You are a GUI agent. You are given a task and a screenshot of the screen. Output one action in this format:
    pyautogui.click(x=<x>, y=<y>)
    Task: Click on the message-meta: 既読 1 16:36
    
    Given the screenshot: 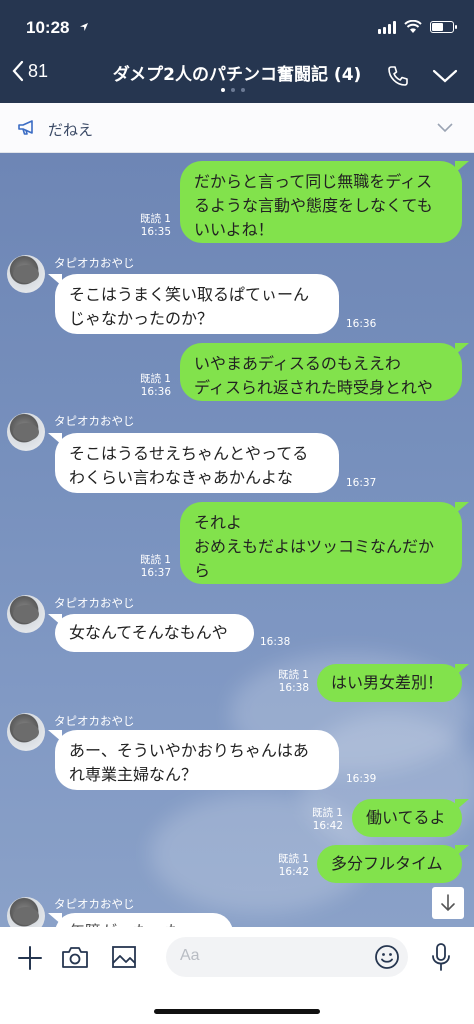 What is the action you would take?
    pyautogui.click(x=155, y=386)
    